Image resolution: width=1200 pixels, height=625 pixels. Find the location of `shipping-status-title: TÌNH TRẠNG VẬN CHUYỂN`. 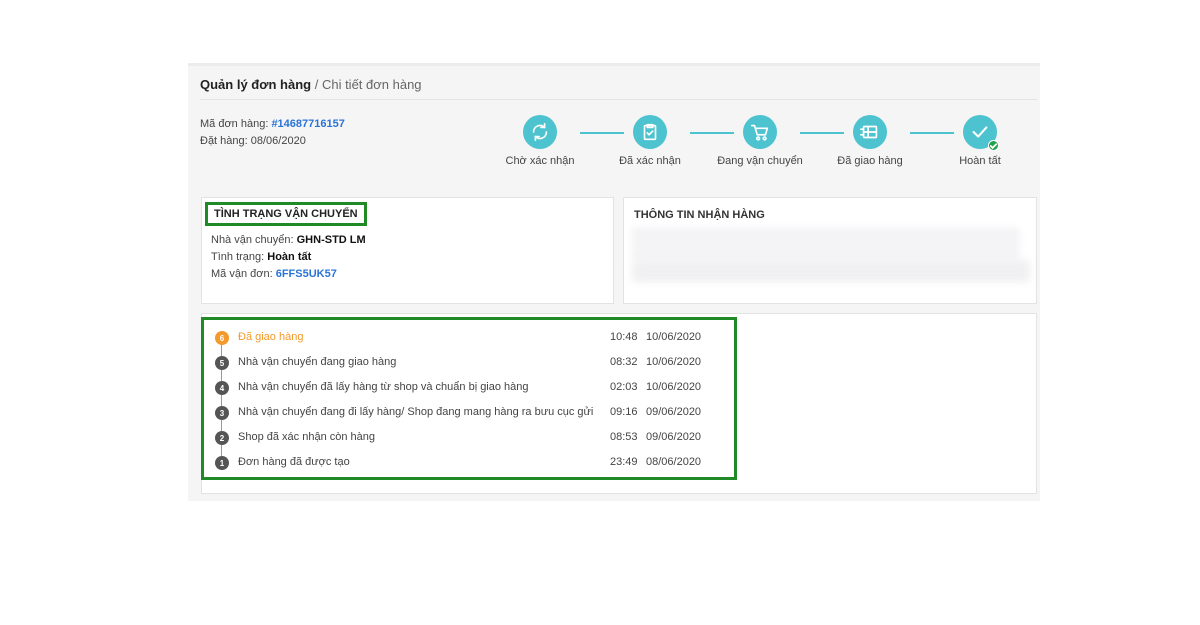

shipping-status-title: TÌNH TRẠNG VẬN CHUYỂN is located at coordinates (286, 214).